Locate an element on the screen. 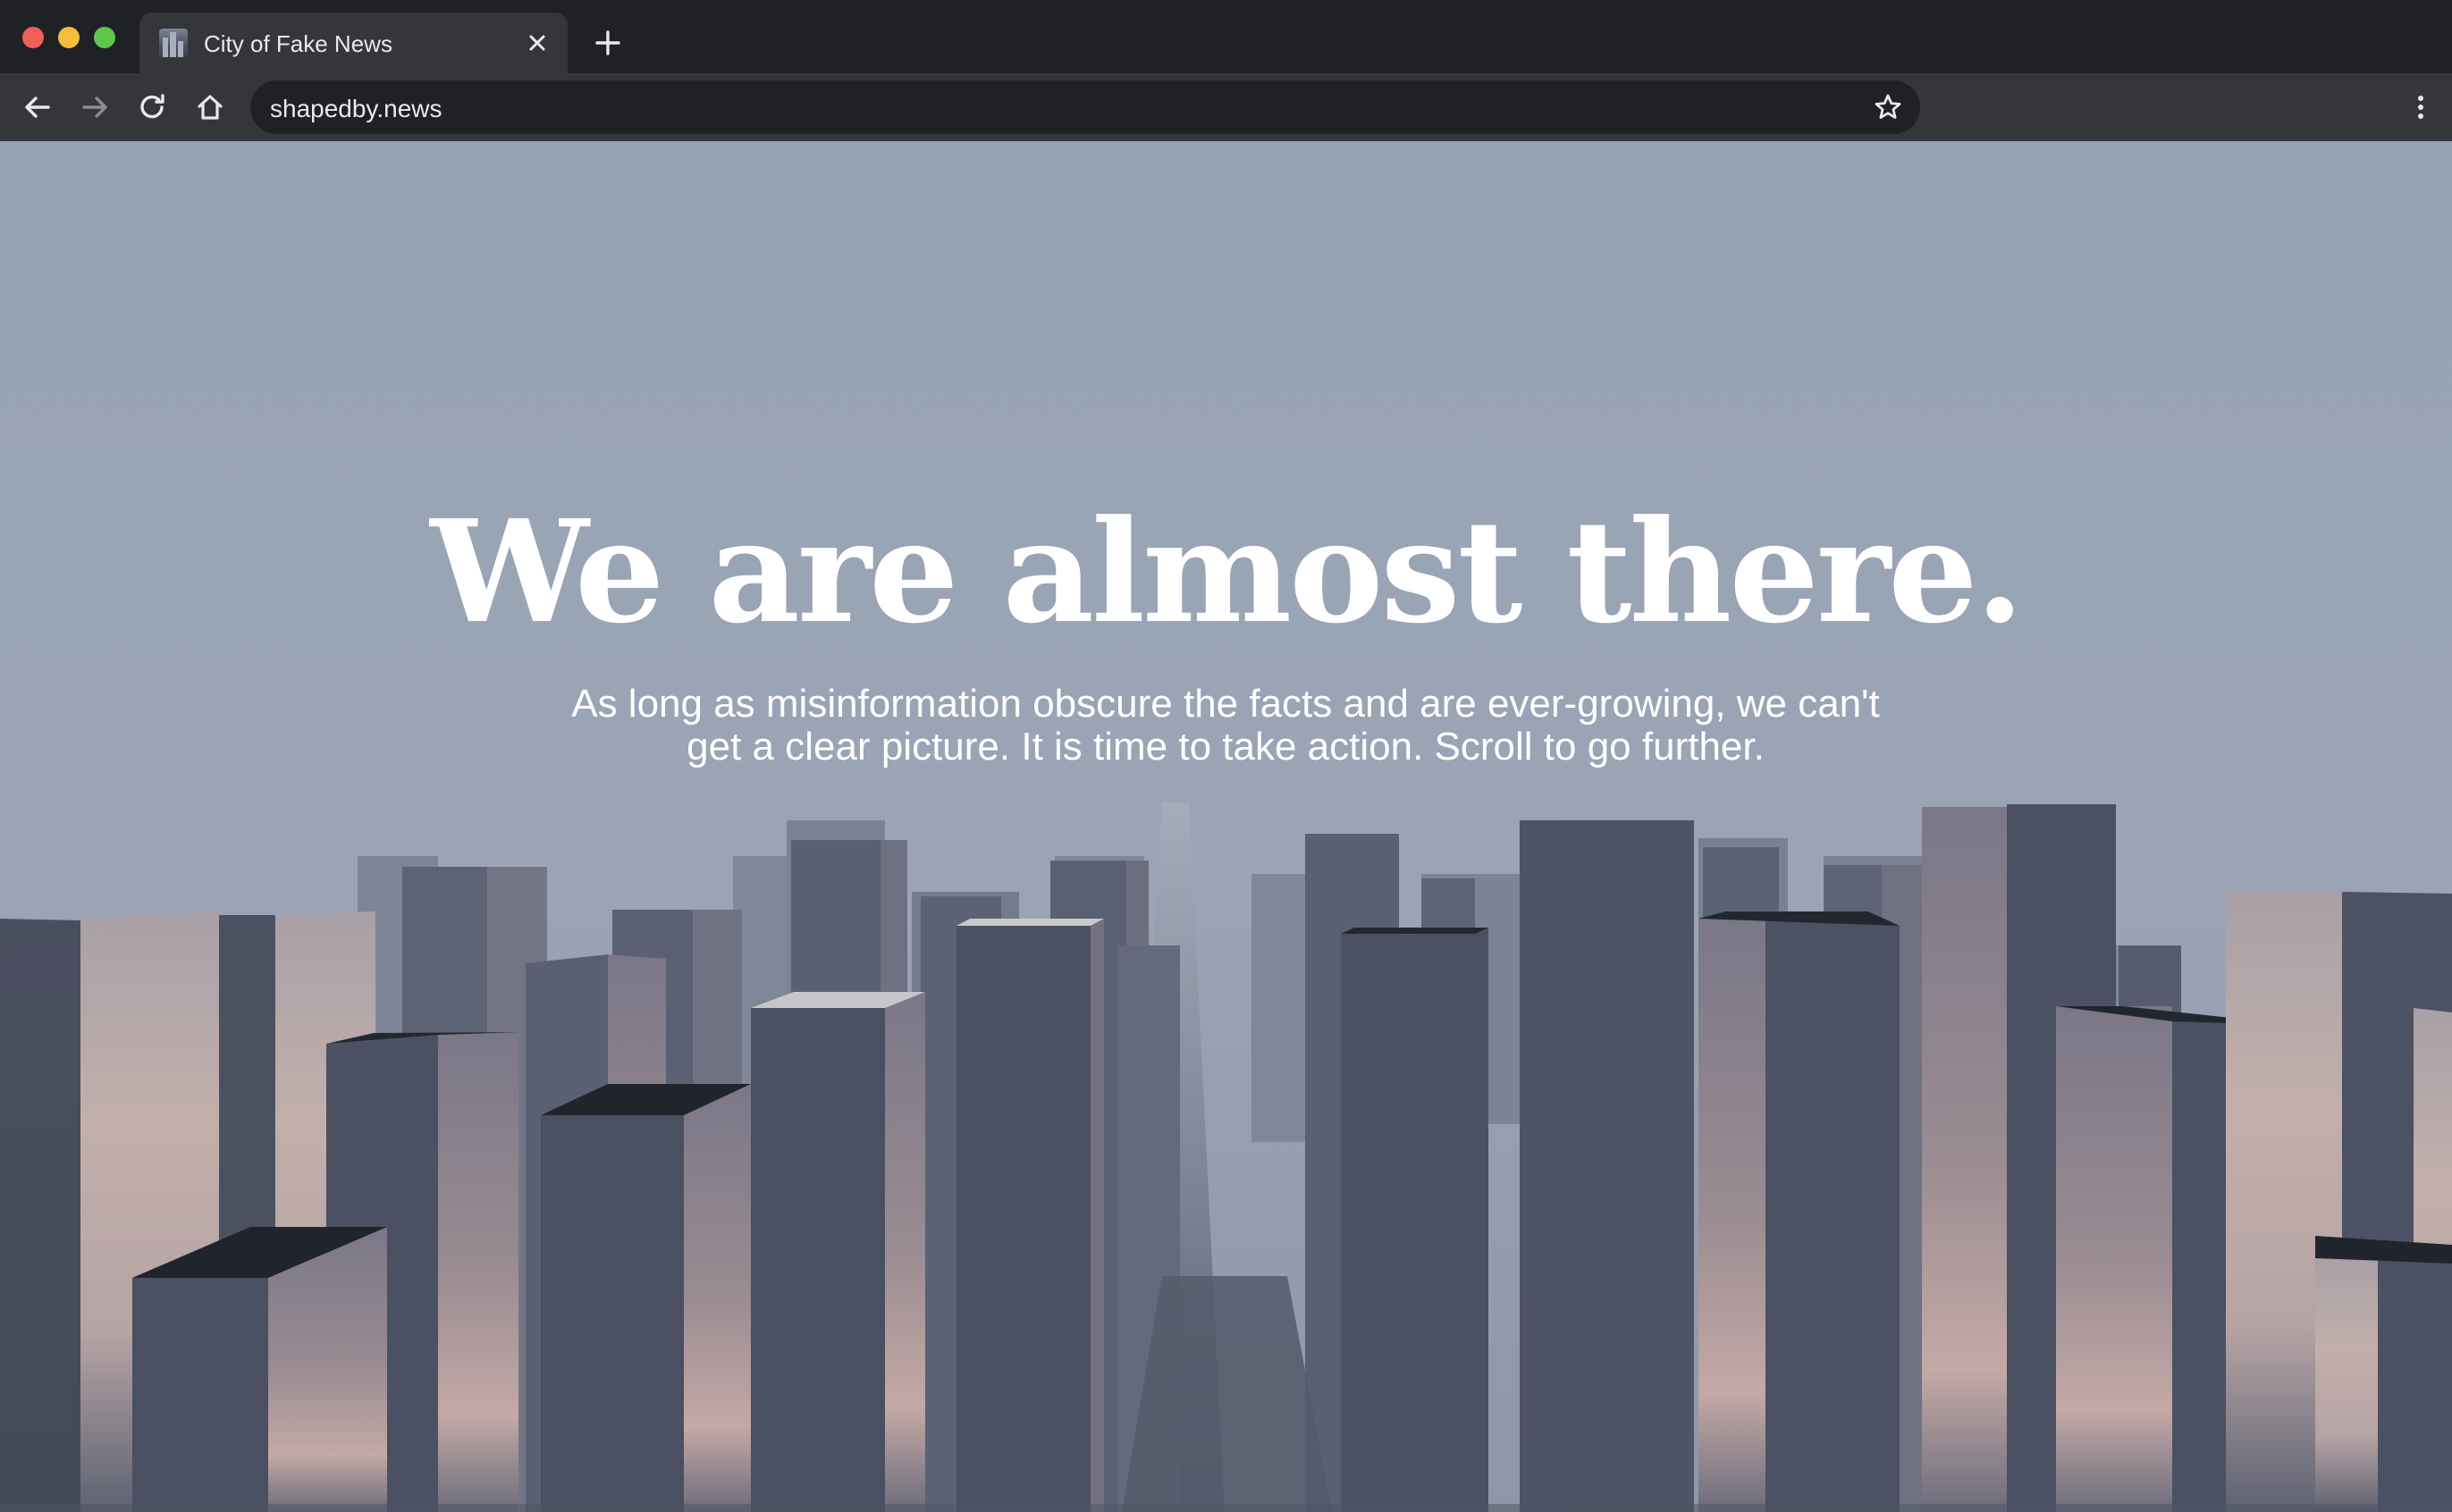  browser-toolbar: shapedby.news is located at coordinates (1226, 107).